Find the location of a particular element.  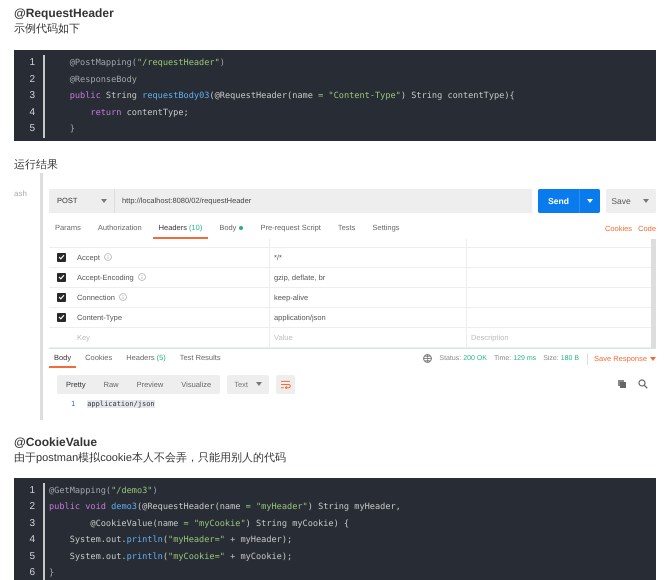

copy-icon is located at coordinates (622, 384).